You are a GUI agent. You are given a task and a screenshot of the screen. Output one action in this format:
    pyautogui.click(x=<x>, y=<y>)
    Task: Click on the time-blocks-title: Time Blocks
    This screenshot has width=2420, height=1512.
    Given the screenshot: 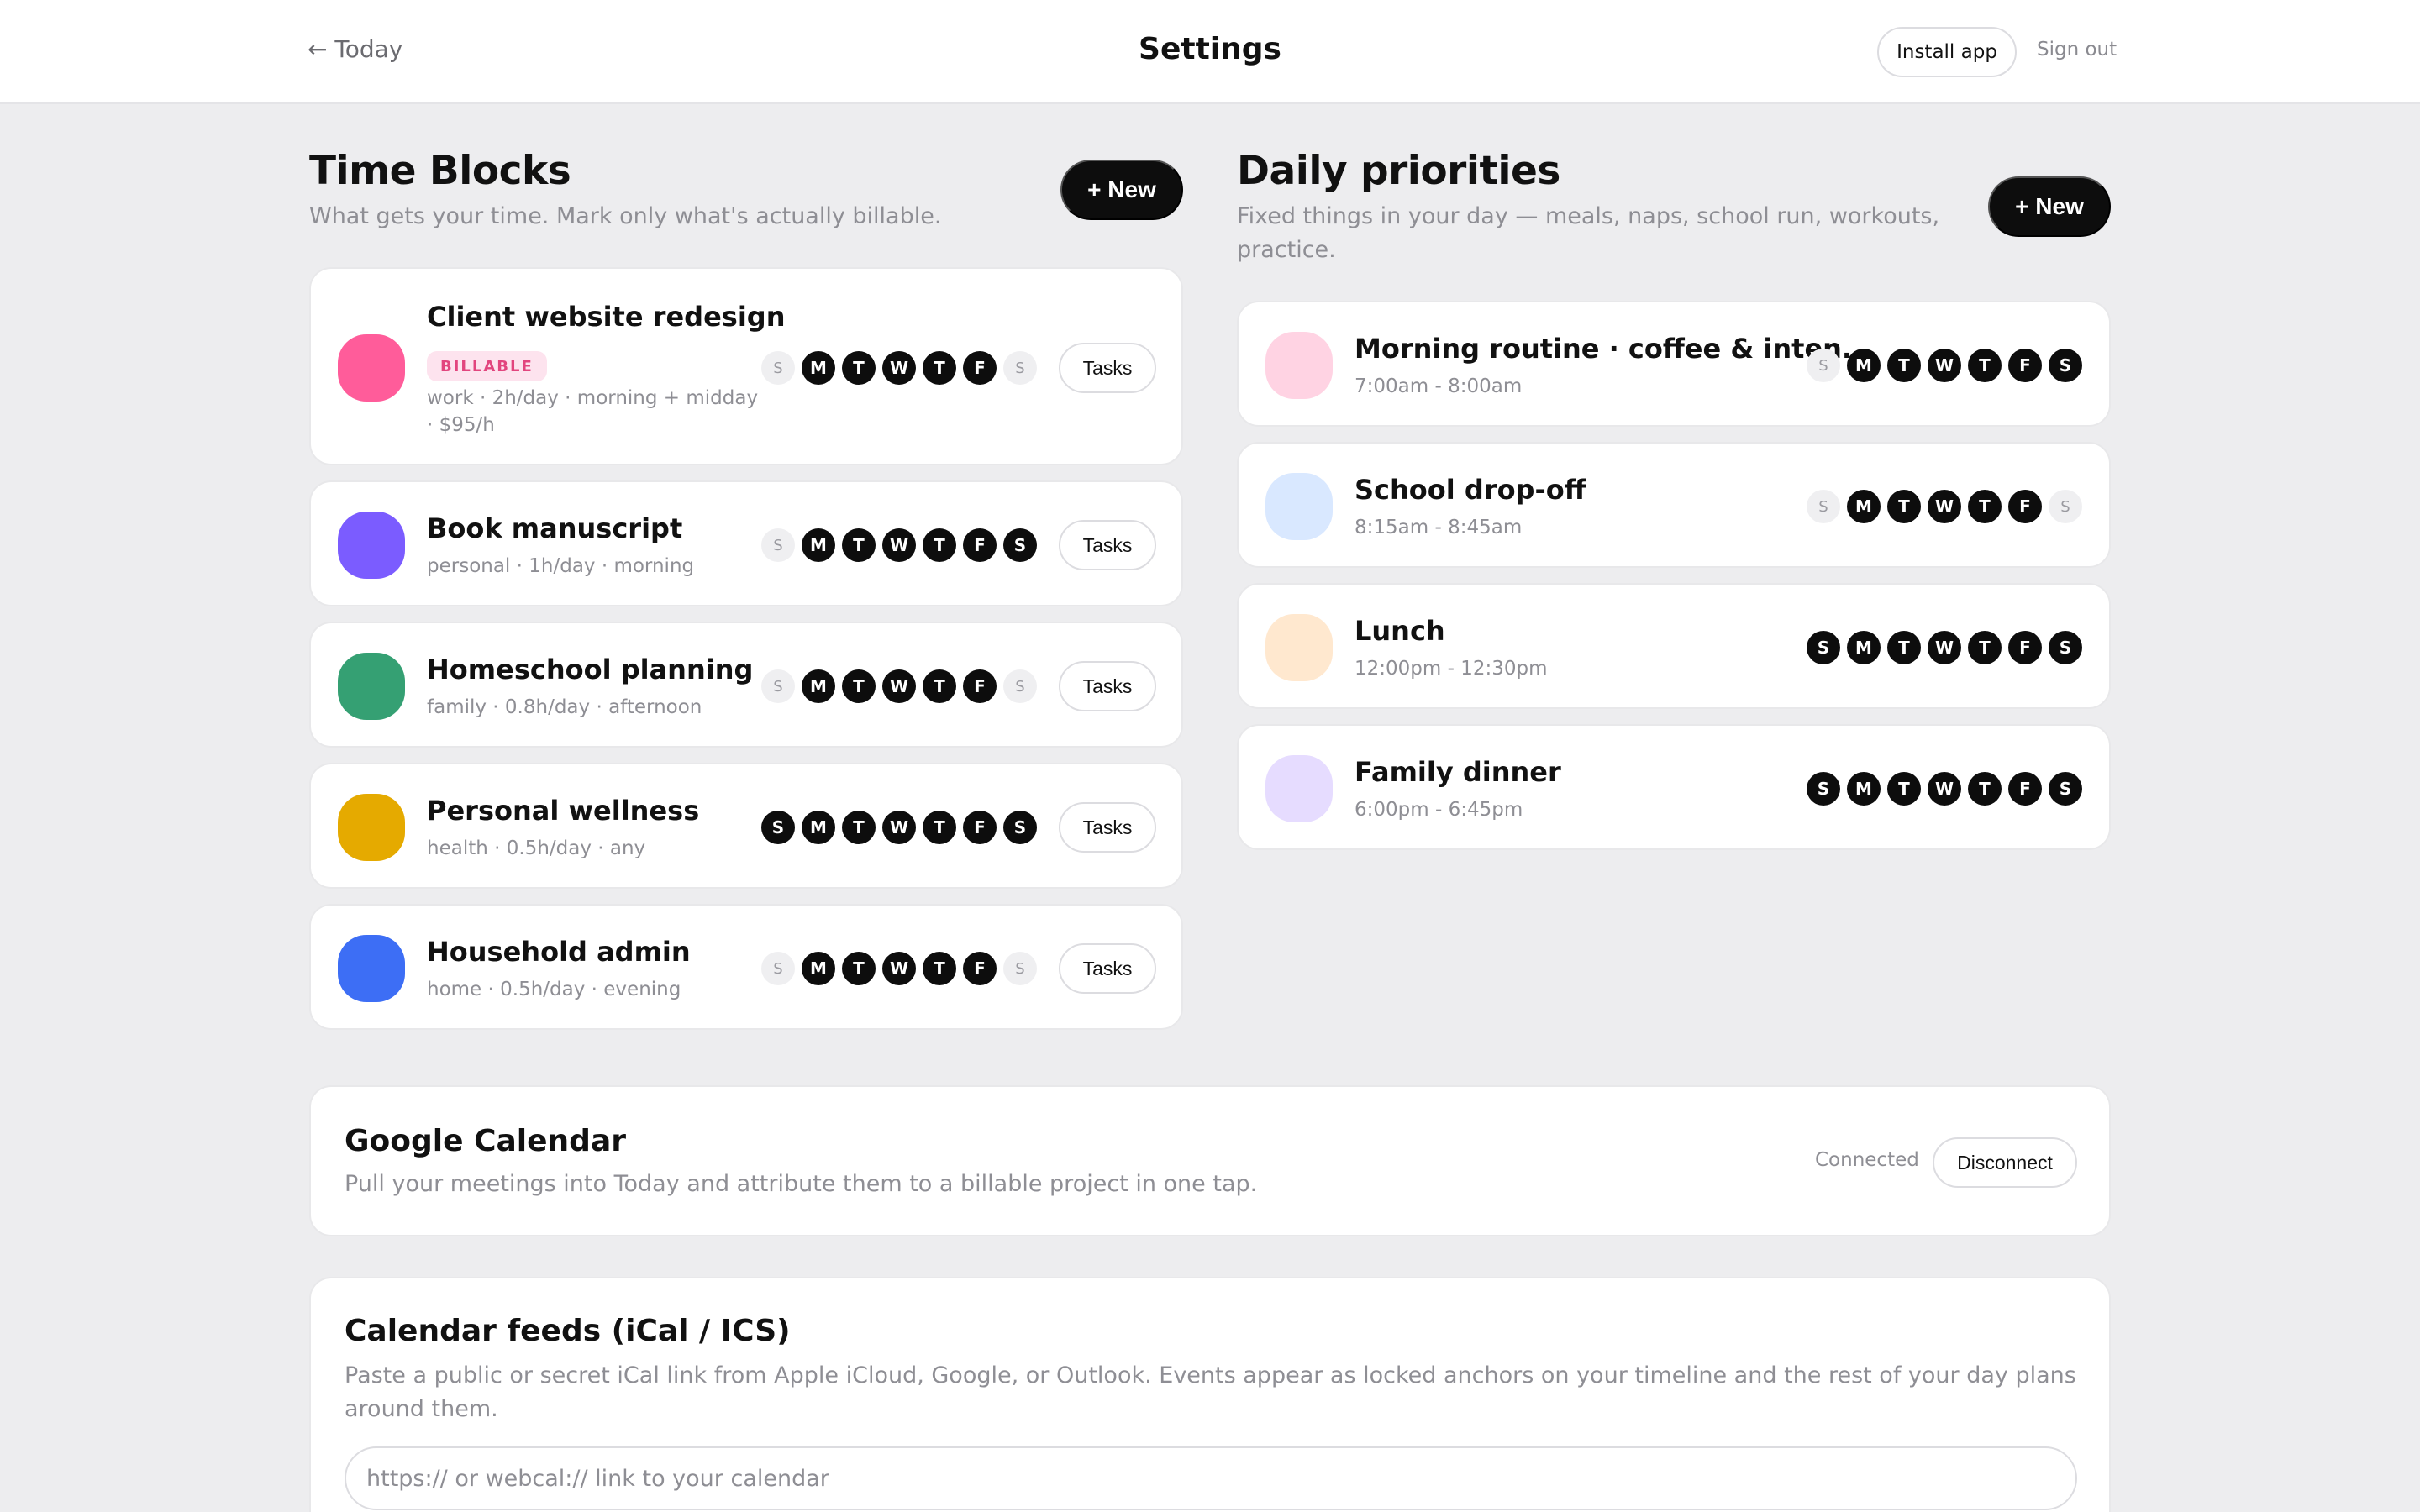 What is the action you would take?
    pyautogui.click(x=440, y=171)
    